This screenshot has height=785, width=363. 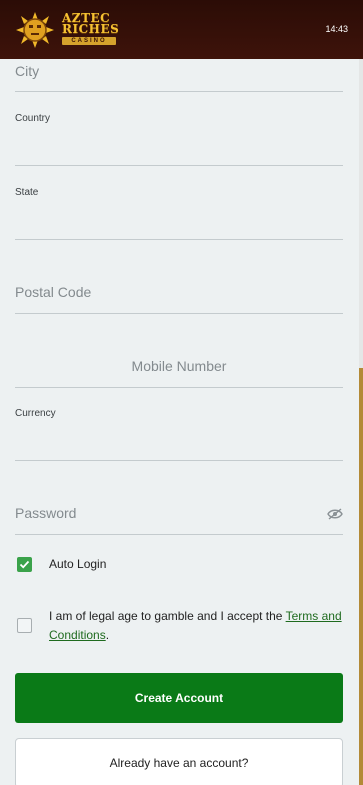 I want to click on password-field: Password, so click(x=179, y=498).